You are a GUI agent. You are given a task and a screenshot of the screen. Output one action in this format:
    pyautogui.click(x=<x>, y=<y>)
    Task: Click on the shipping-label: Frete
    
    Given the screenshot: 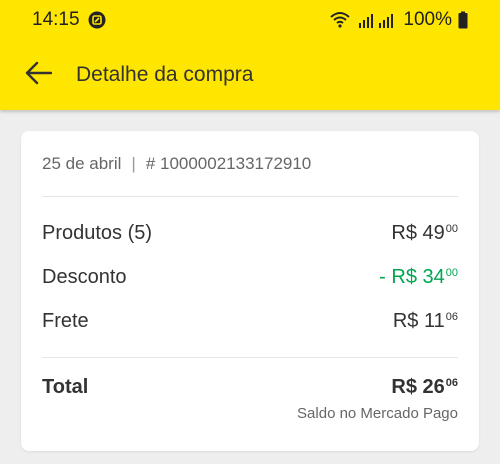 What is the action you would take?
    pyautogui.click(x=65, y=320)
    